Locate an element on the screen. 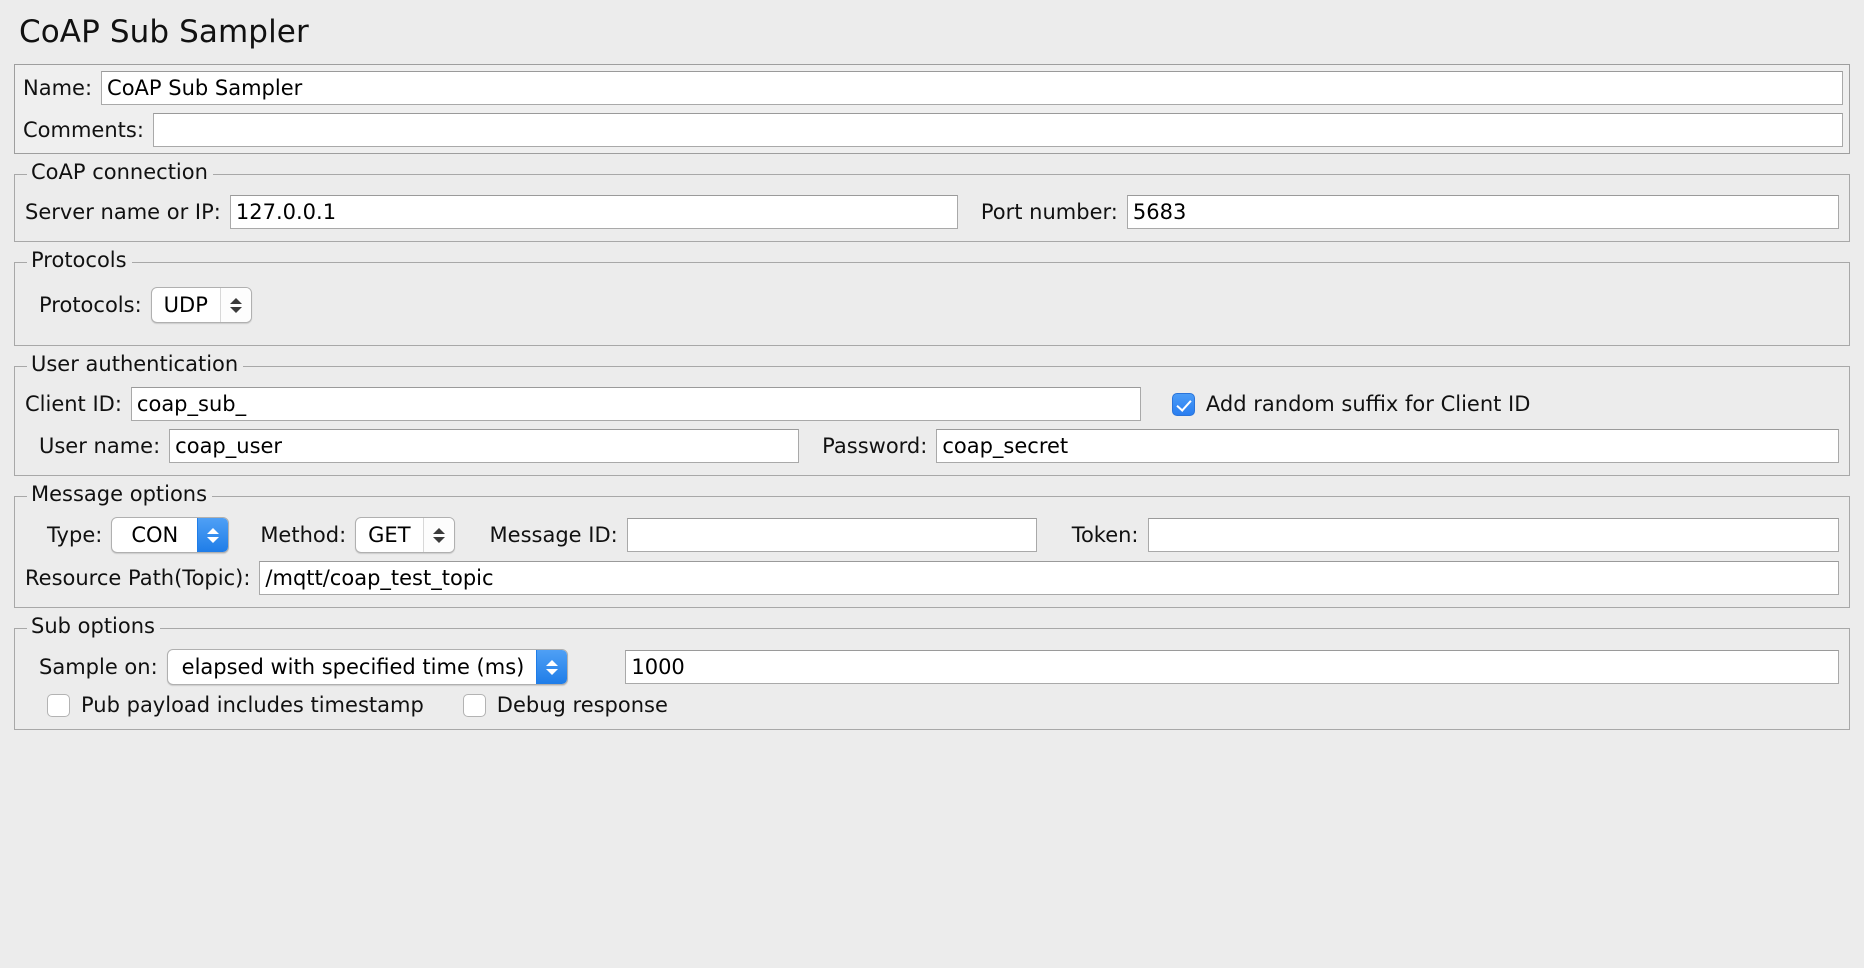 Image resolution: width=1864 pixels, height=968 pixels. comments-label: Comments: is located at coordinates (83, 129).